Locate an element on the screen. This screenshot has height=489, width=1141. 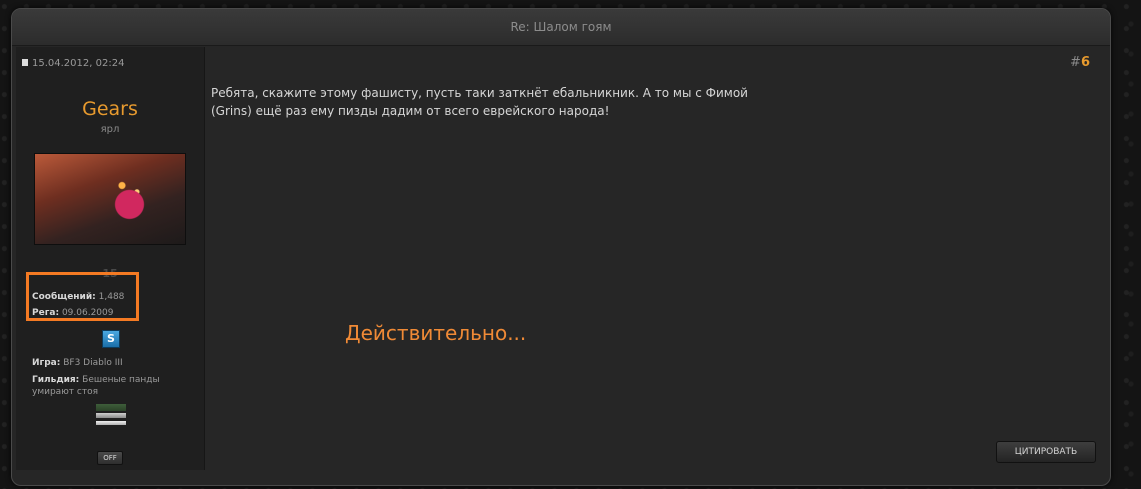
guild-label: Гильдия: is located at coordinates (56, 380).